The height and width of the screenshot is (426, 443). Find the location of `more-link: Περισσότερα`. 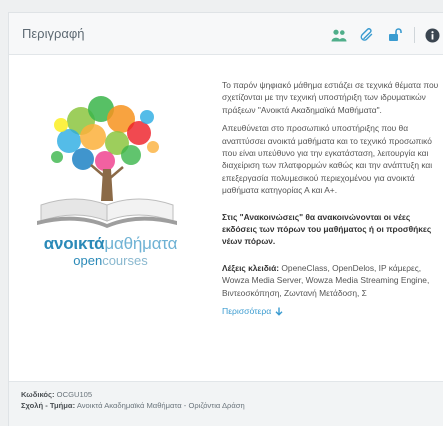

more-link: Περισσότερα is located at coordinates (252, 311).